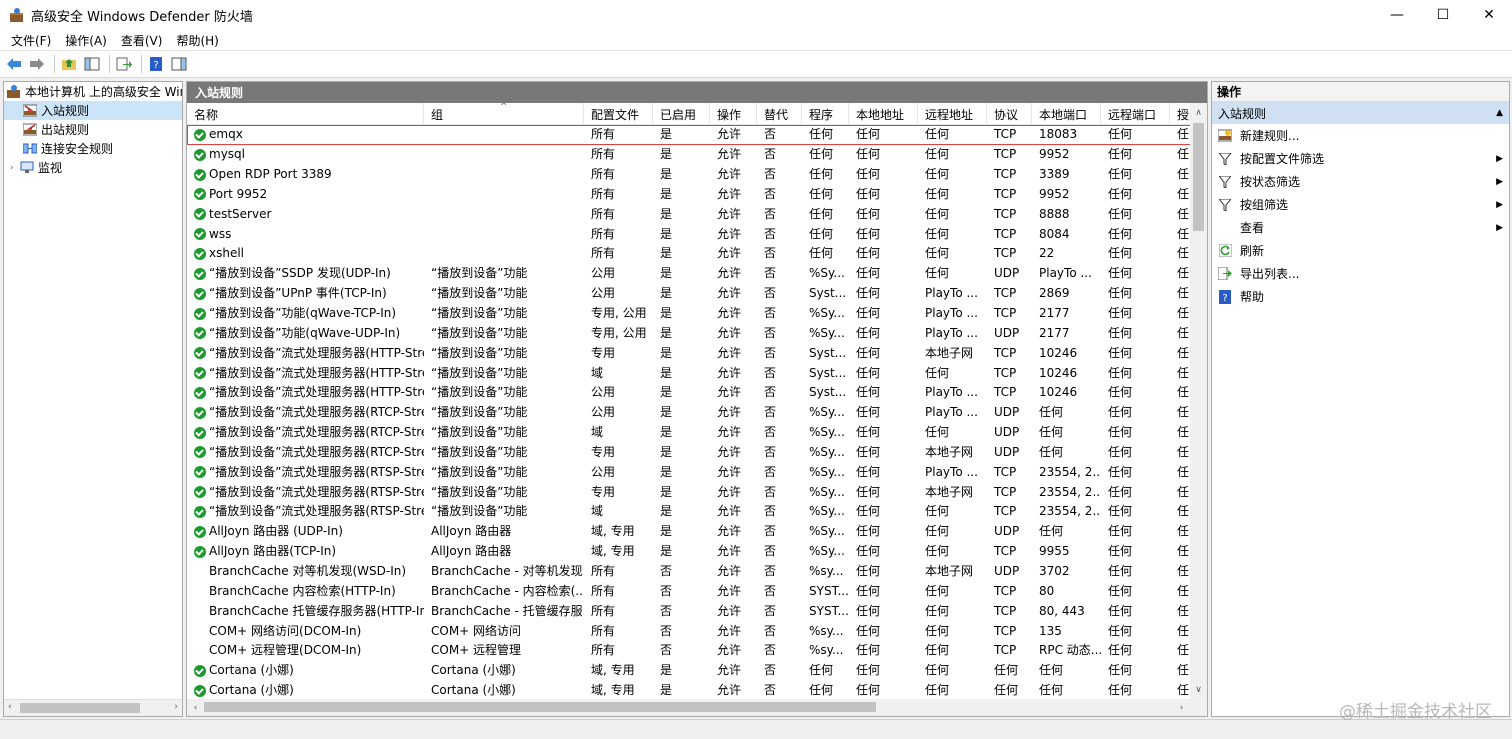  I want to click on maximize-button: ☐, so click(1443, 15).